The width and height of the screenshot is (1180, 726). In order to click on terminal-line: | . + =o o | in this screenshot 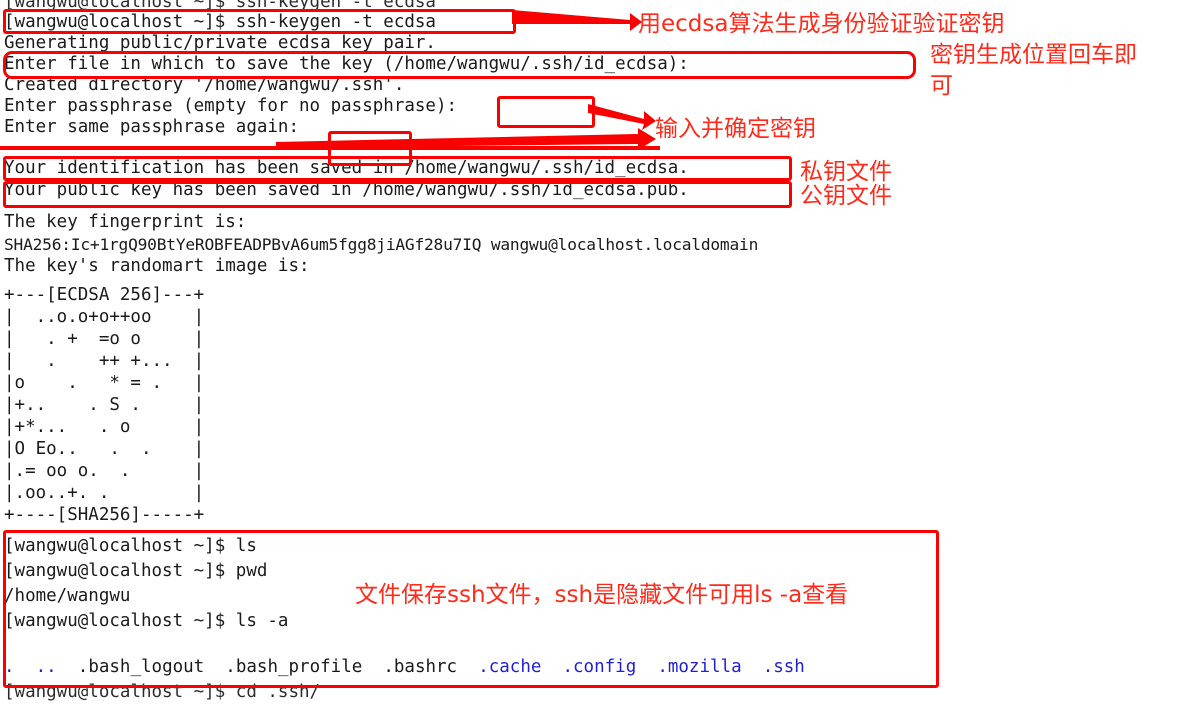, I will do `click(104, 339)`.